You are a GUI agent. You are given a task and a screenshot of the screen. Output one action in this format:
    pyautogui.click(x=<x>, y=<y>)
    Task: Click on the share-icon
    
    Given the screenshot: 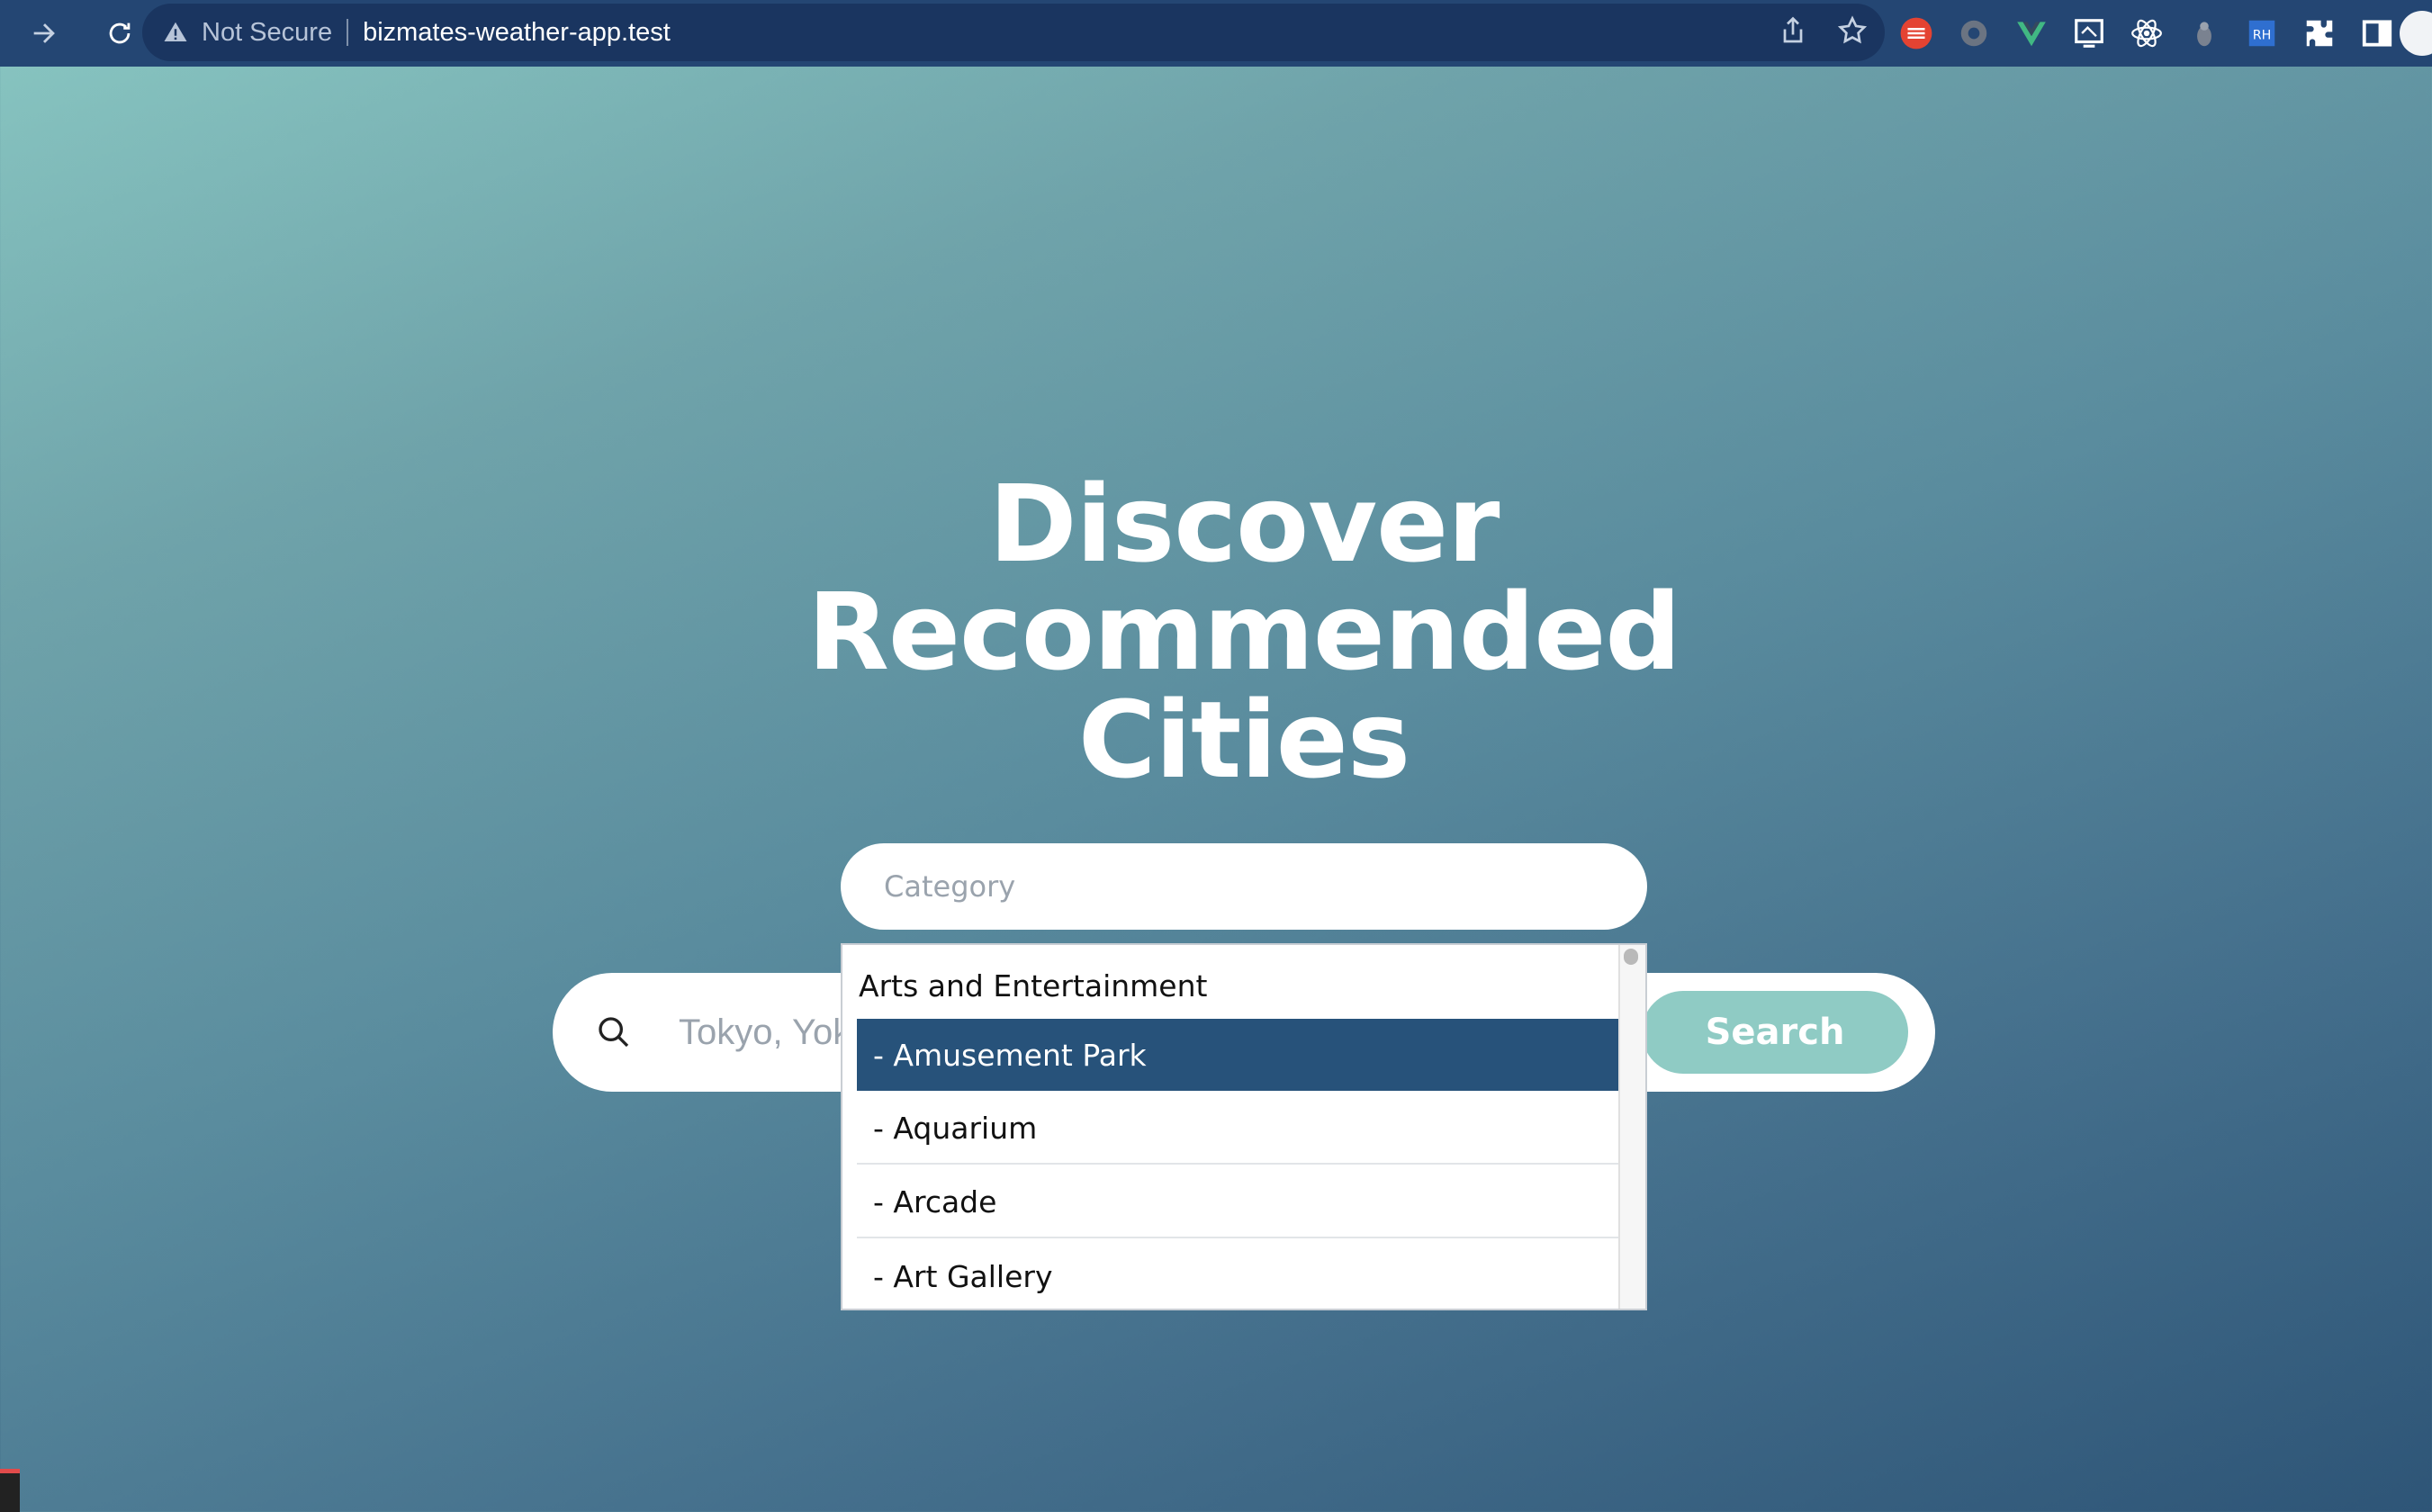 What is the action you would take?
    pyautogui.click(x=1793, y=31)
    